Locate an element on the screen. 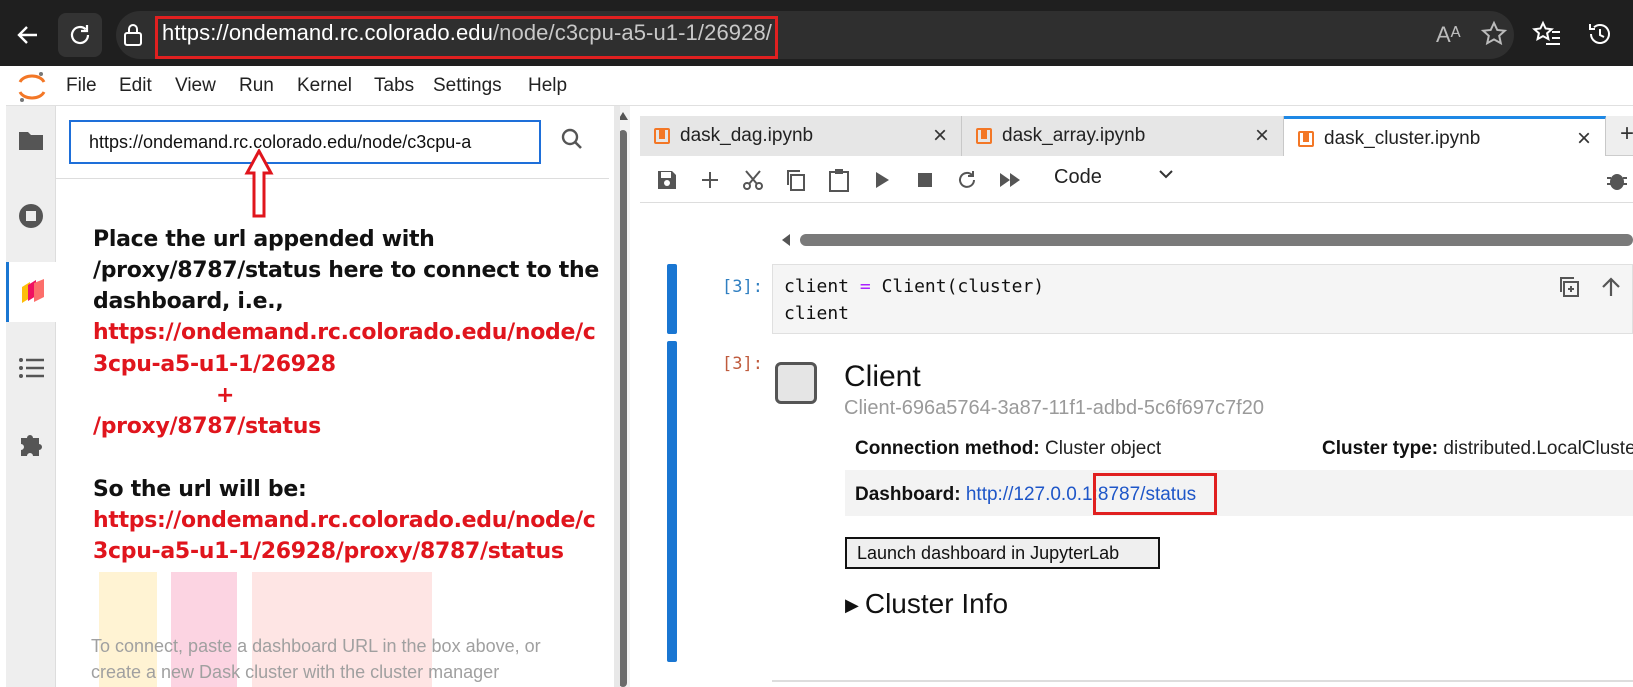 This screenshot has width=1633, height=687. folder-icon is located at coordinates (31, 141).